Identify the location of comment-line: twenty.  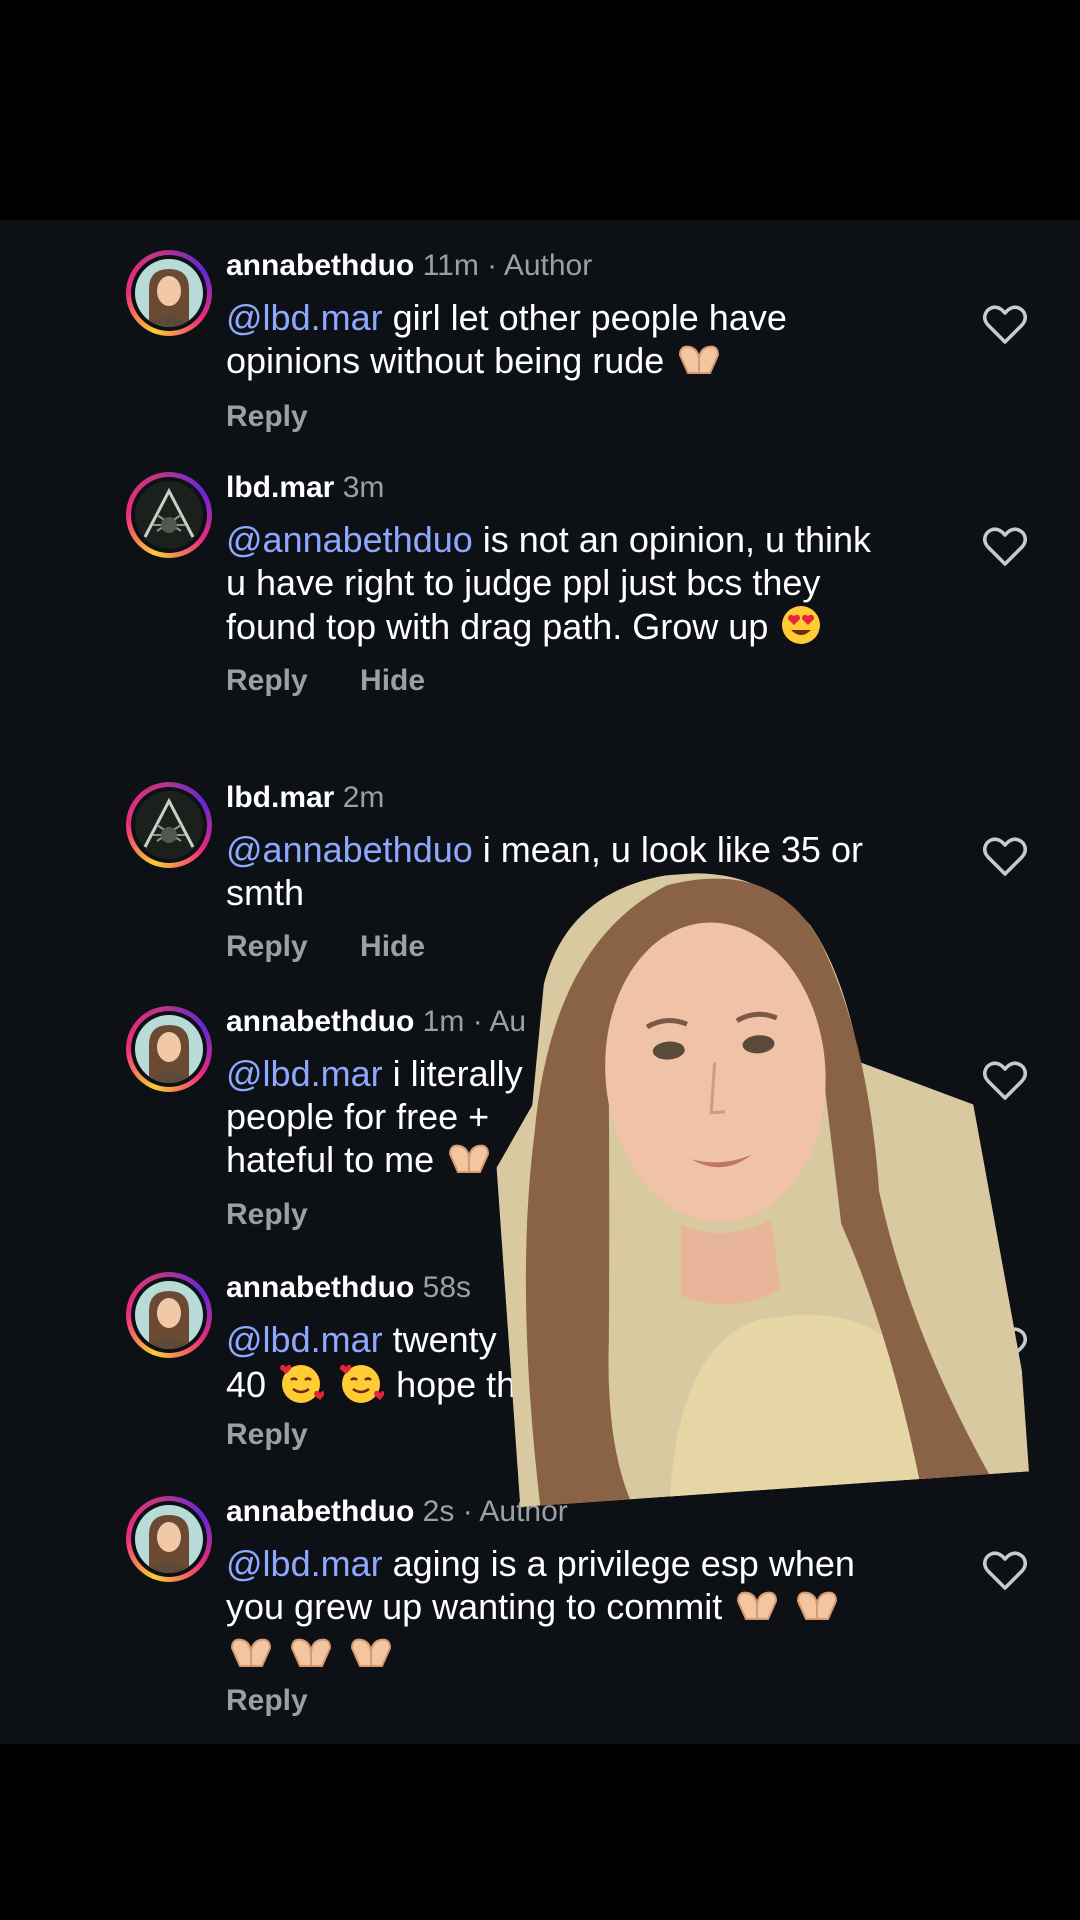
(439, 1339).